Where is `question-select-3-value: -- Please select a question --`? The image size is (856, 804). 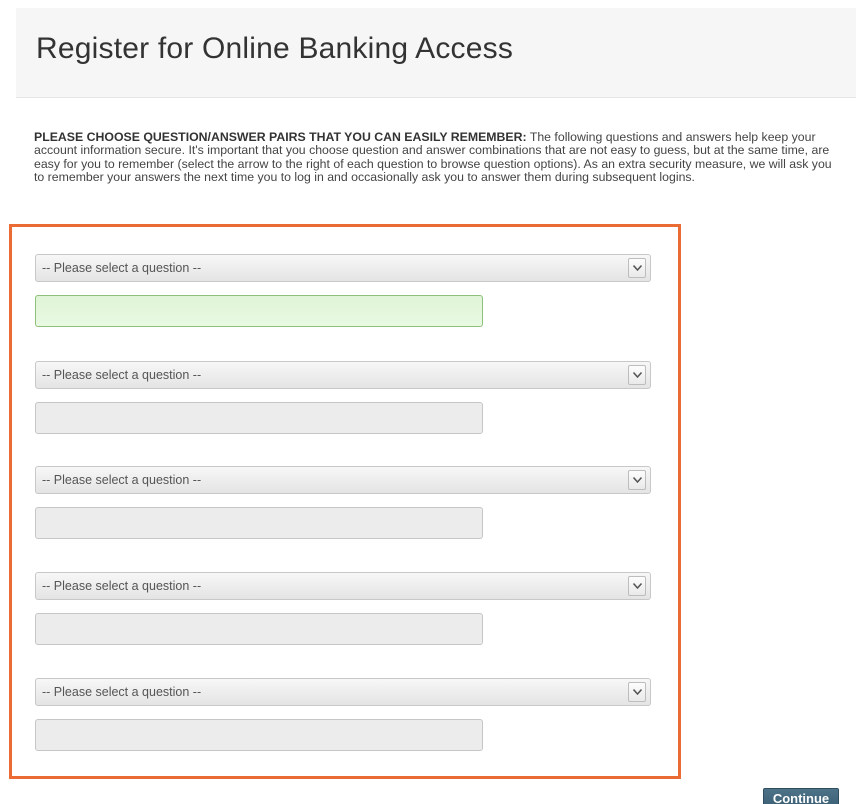
question-select-3-value: -- Please select a question -- is located at coordinates (122, 480).